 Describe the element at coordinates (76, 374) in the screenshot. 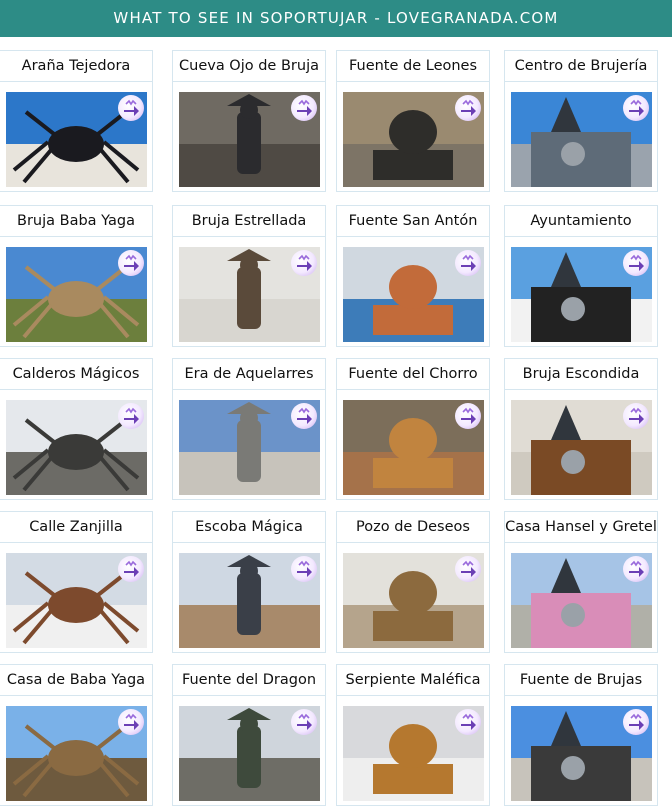

I see `attraction-title: Calderos Mágicos` at that location.